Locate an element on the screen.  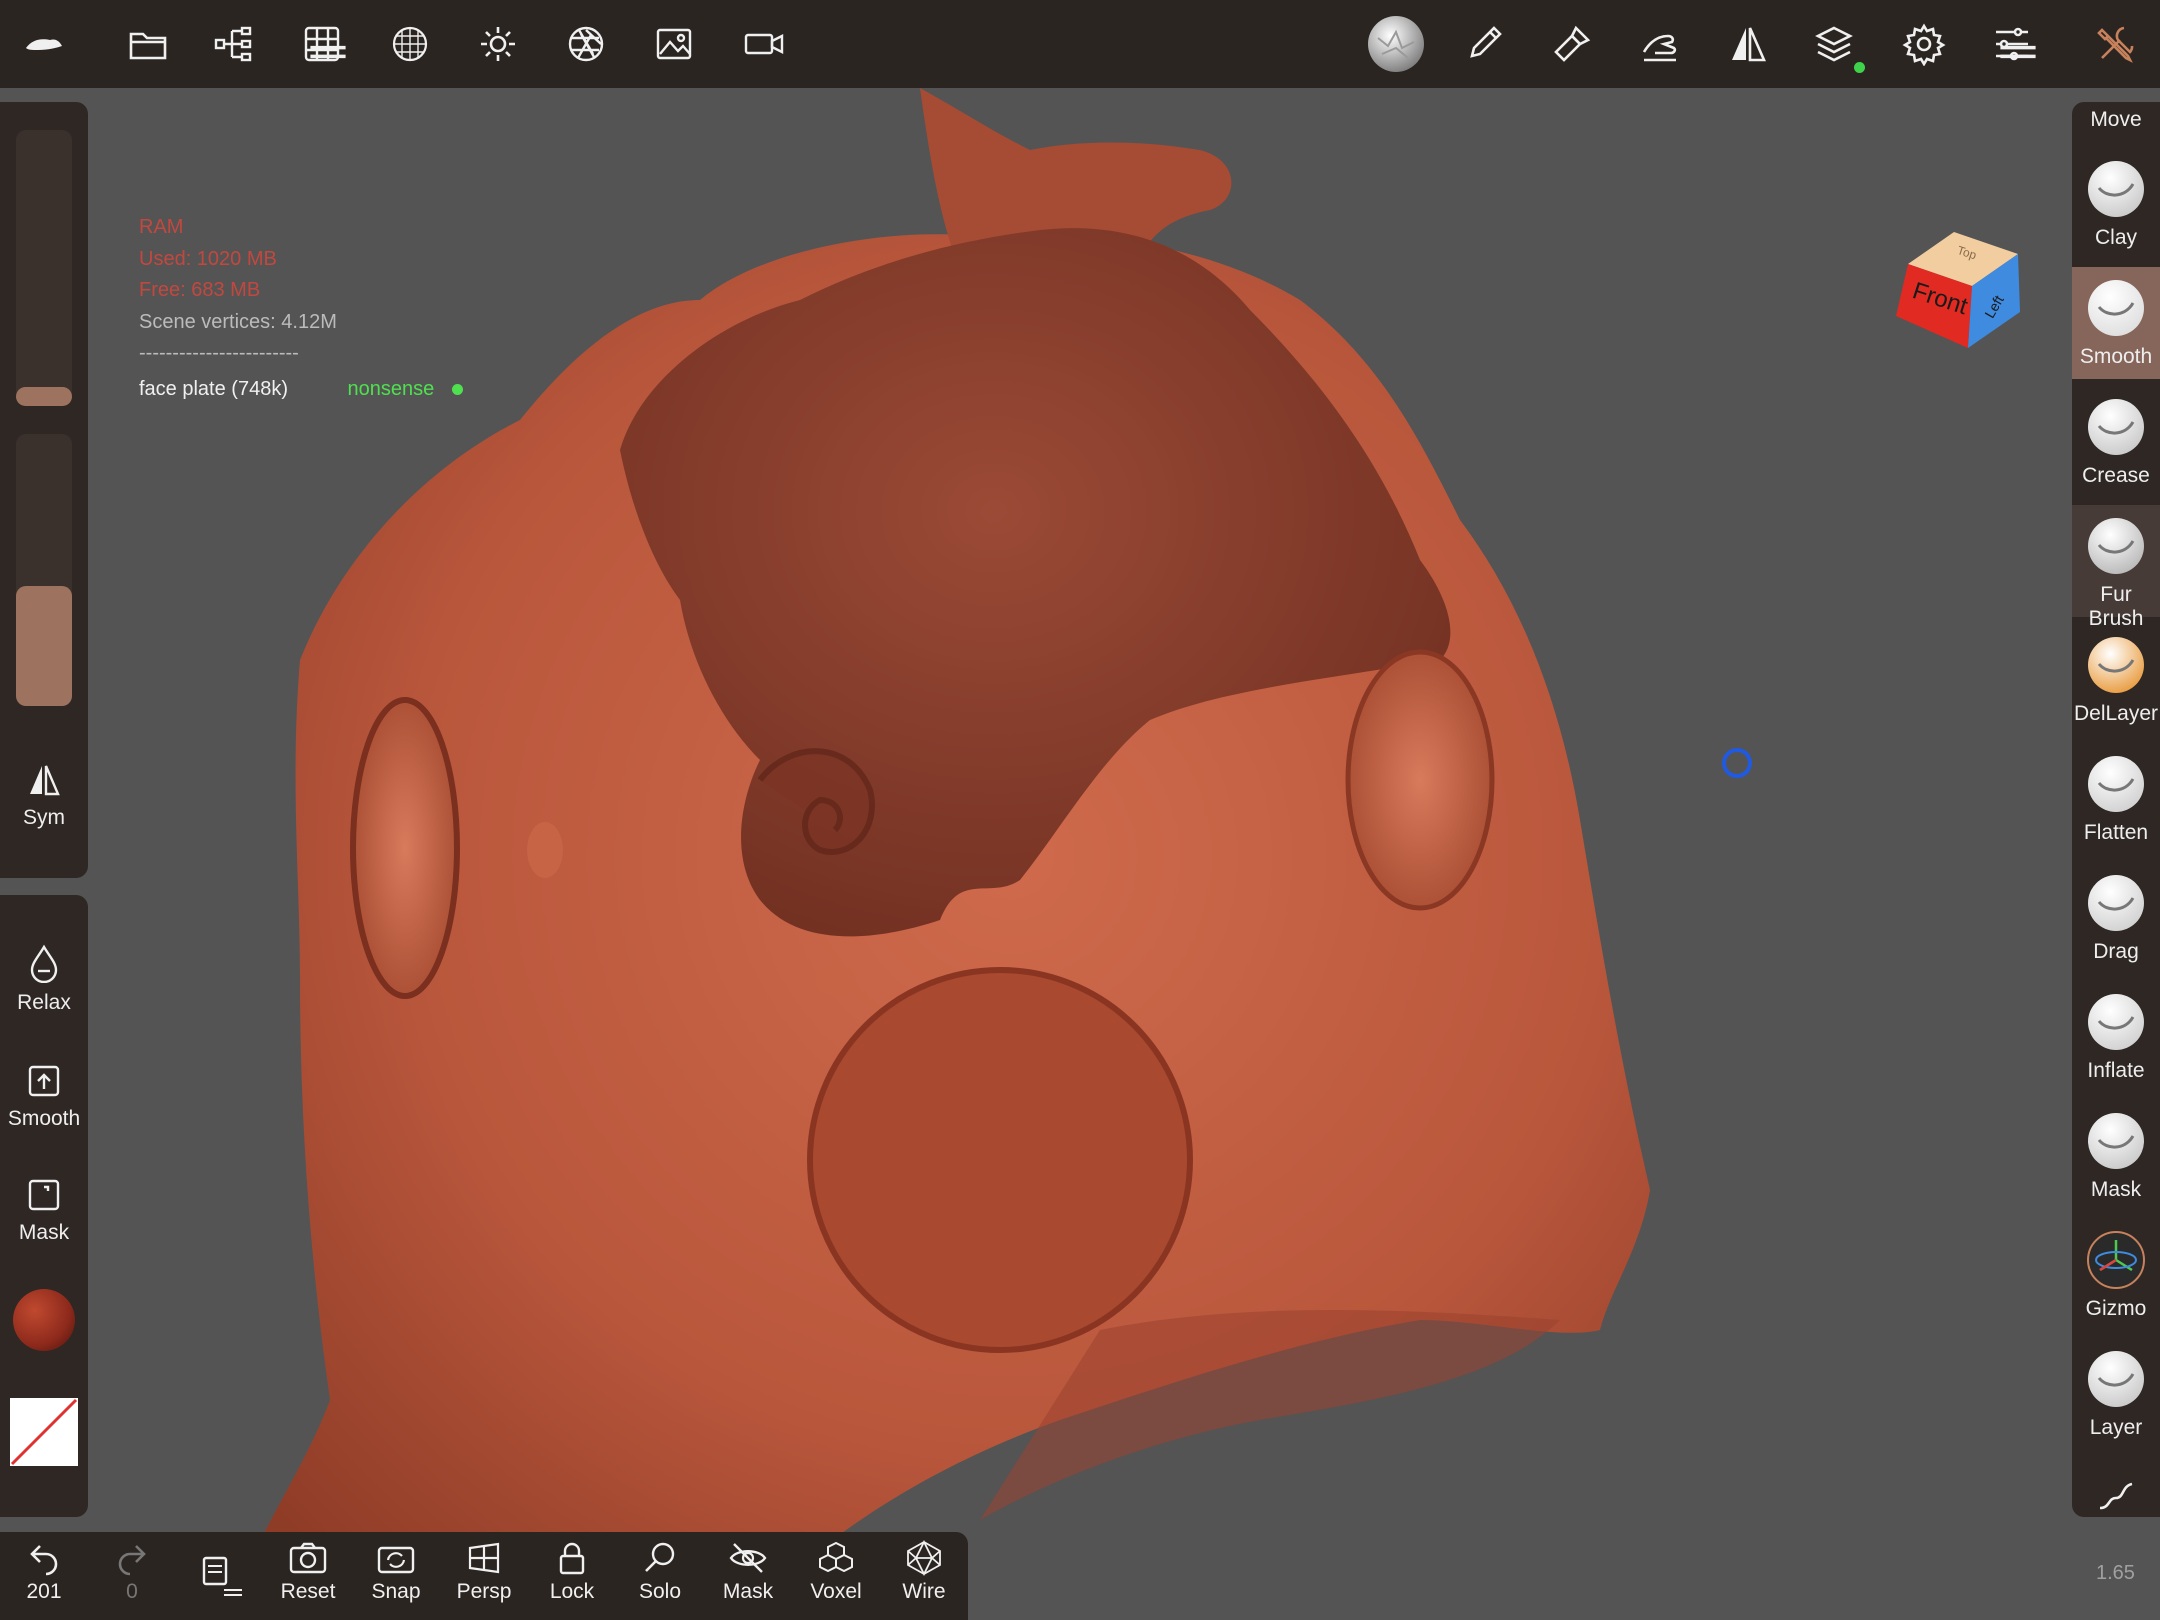
lock-button: Lock is located at coordinates (572, 1580).